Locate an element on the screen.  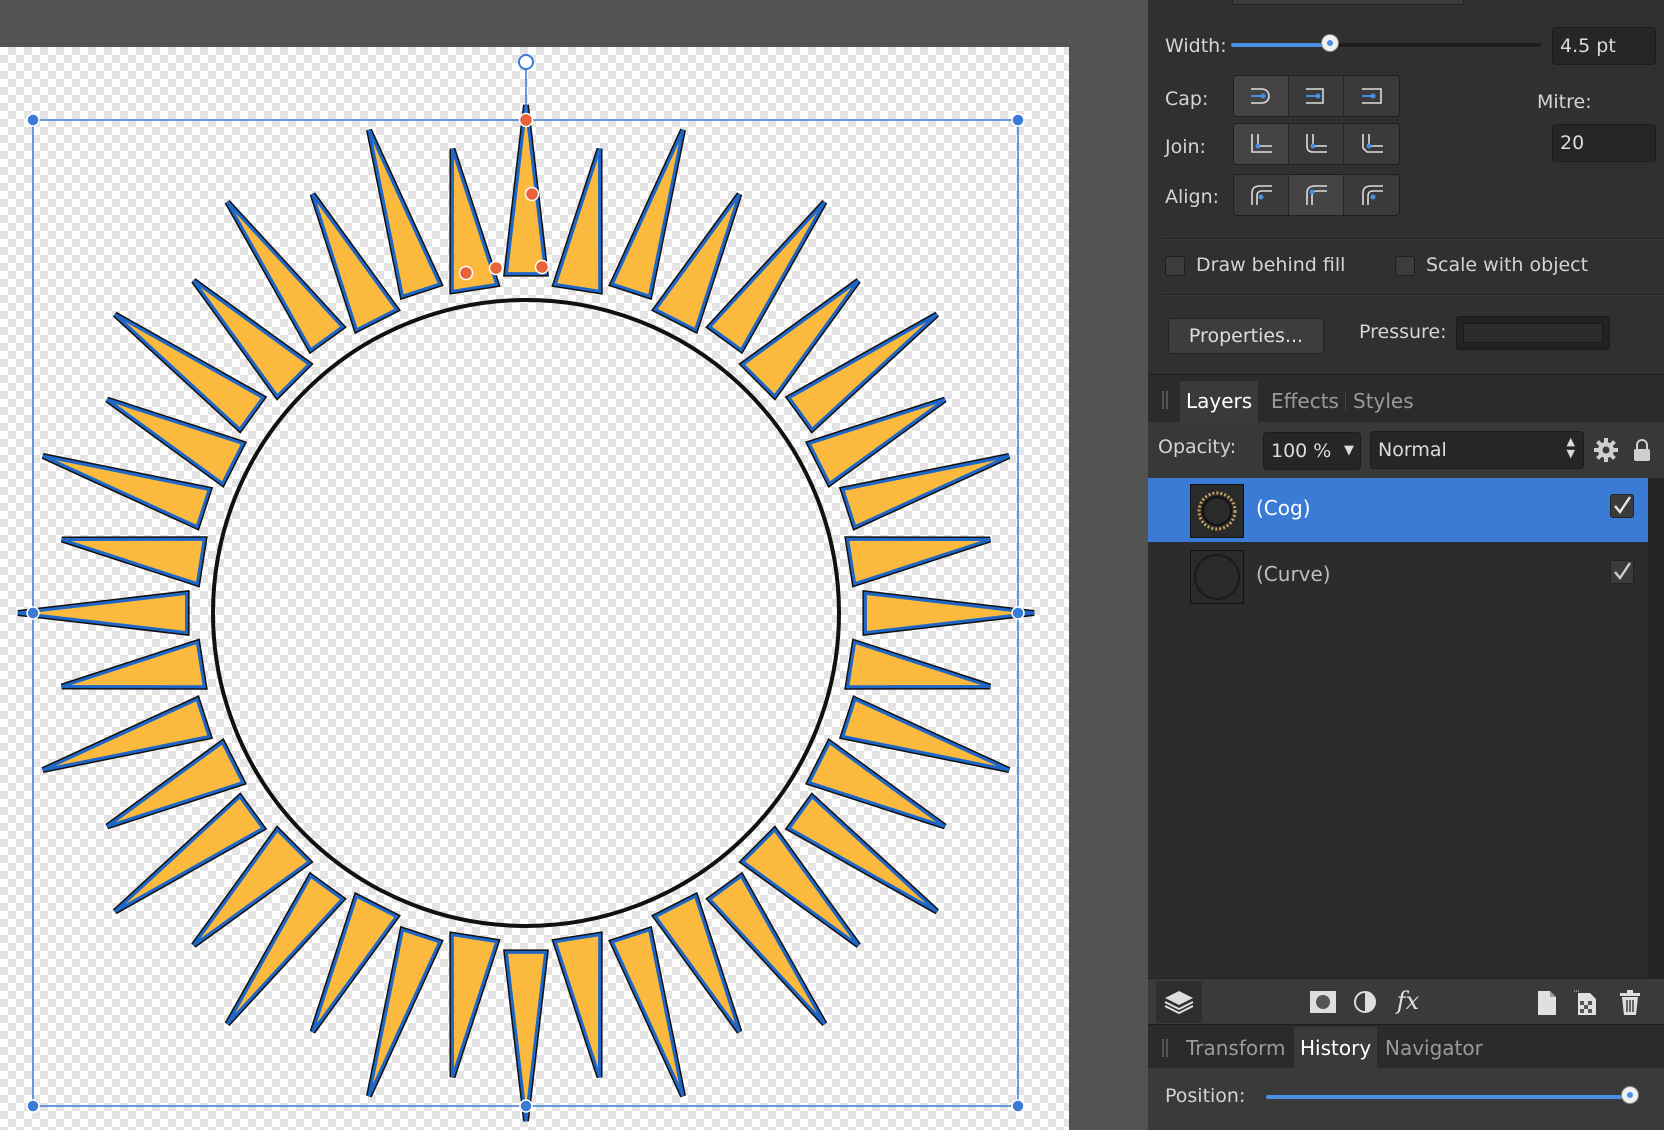
inside-align-button is located at coordinates (1261, 195).